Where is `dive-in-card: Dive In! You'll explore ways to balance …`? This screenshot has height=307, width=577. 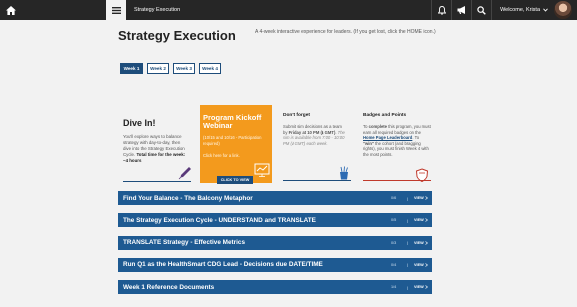 dive-in-card: Dive In! You'll explore ways to balance … is located at coordinates (158, 146).